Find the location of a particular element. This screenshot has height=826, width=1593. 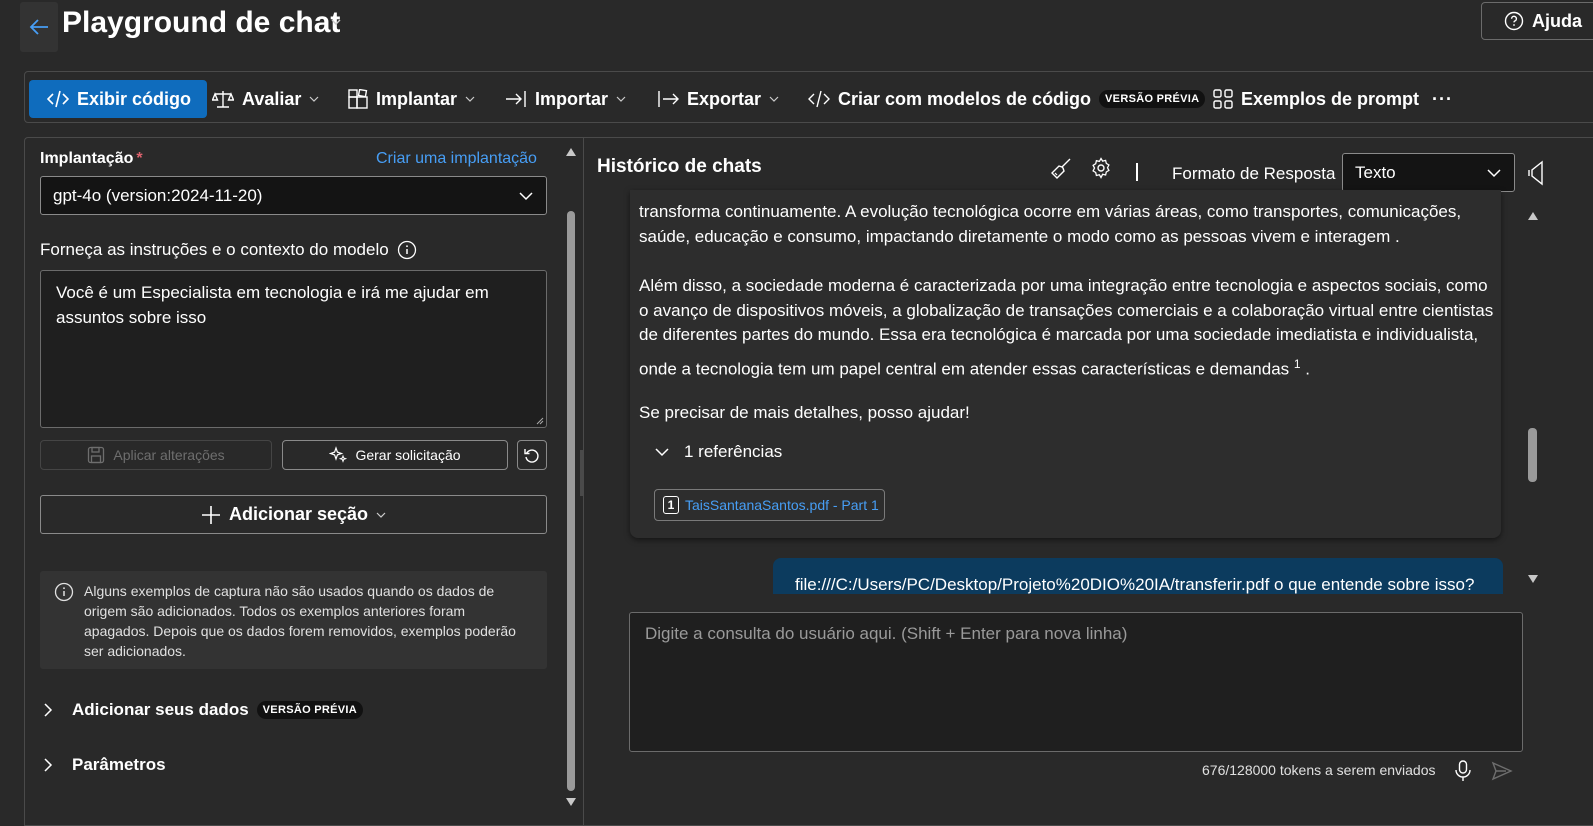

save-icon is located at coordinates (96, 455).